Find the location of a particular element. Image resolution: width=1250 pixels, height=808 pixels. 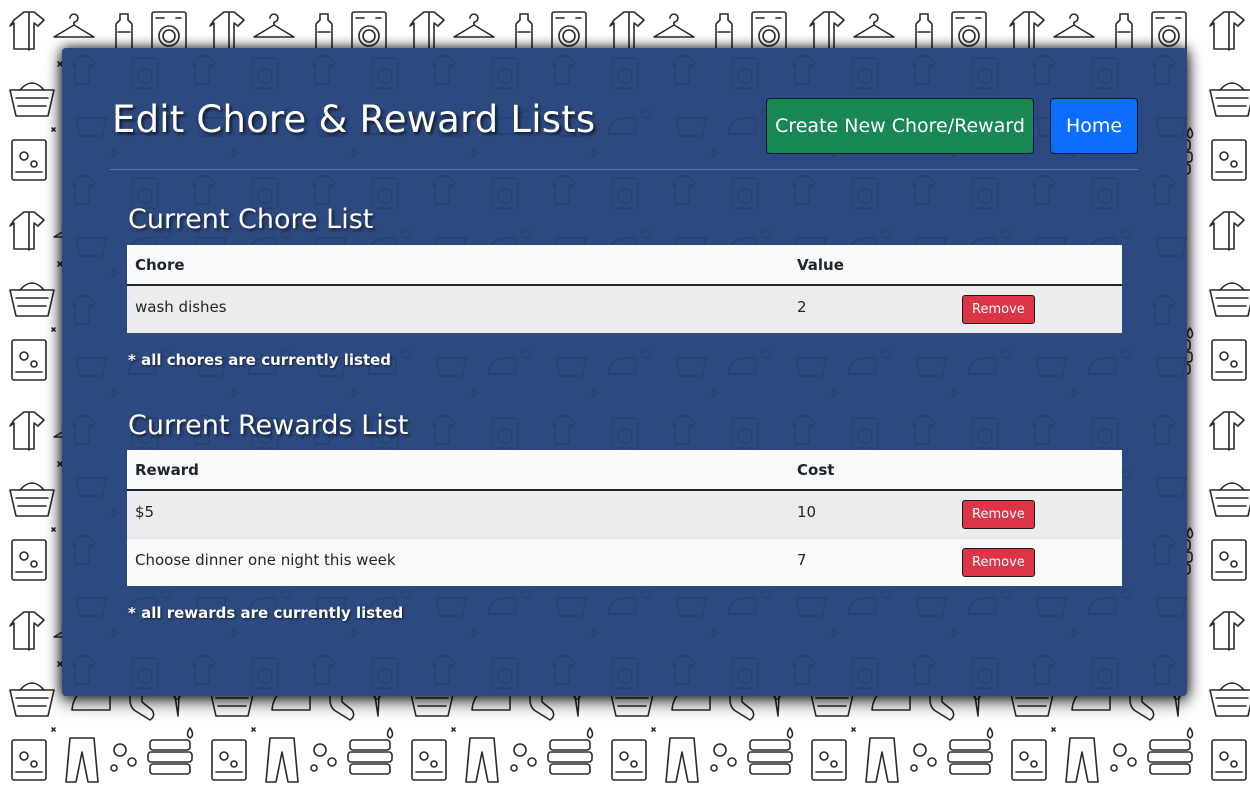

page-title: Edit Chore & Reward Lists is located at coordinates (354, 119).